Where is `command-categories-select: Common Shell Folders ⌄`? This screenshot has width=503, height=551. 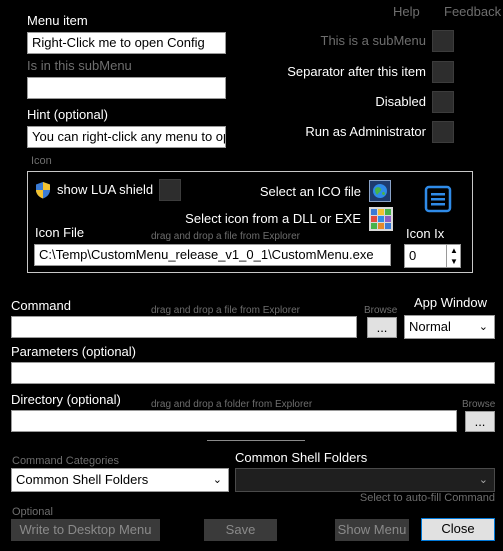
command-categories-select: Common Shell Folders ⌄ is located at coordinates (120, 480).